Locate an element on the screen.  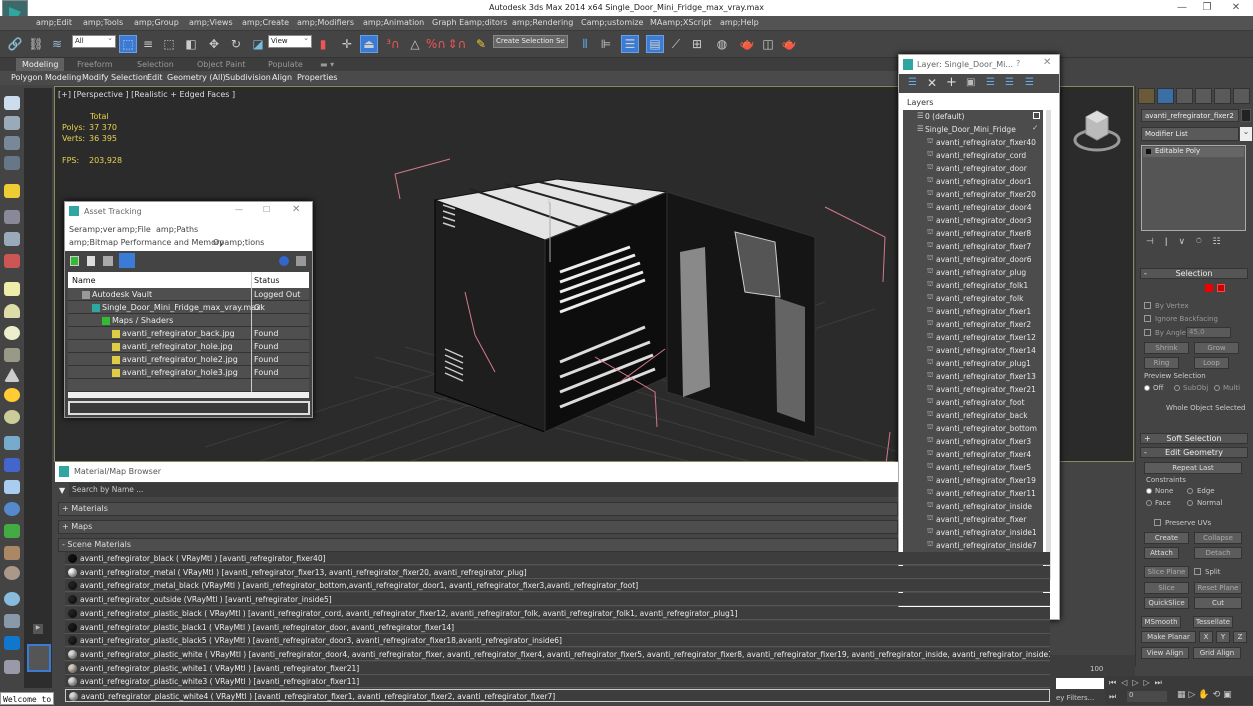
layer-object-row: ⛫ avanti_refregirator_foot is located at coordinates (973, 402).